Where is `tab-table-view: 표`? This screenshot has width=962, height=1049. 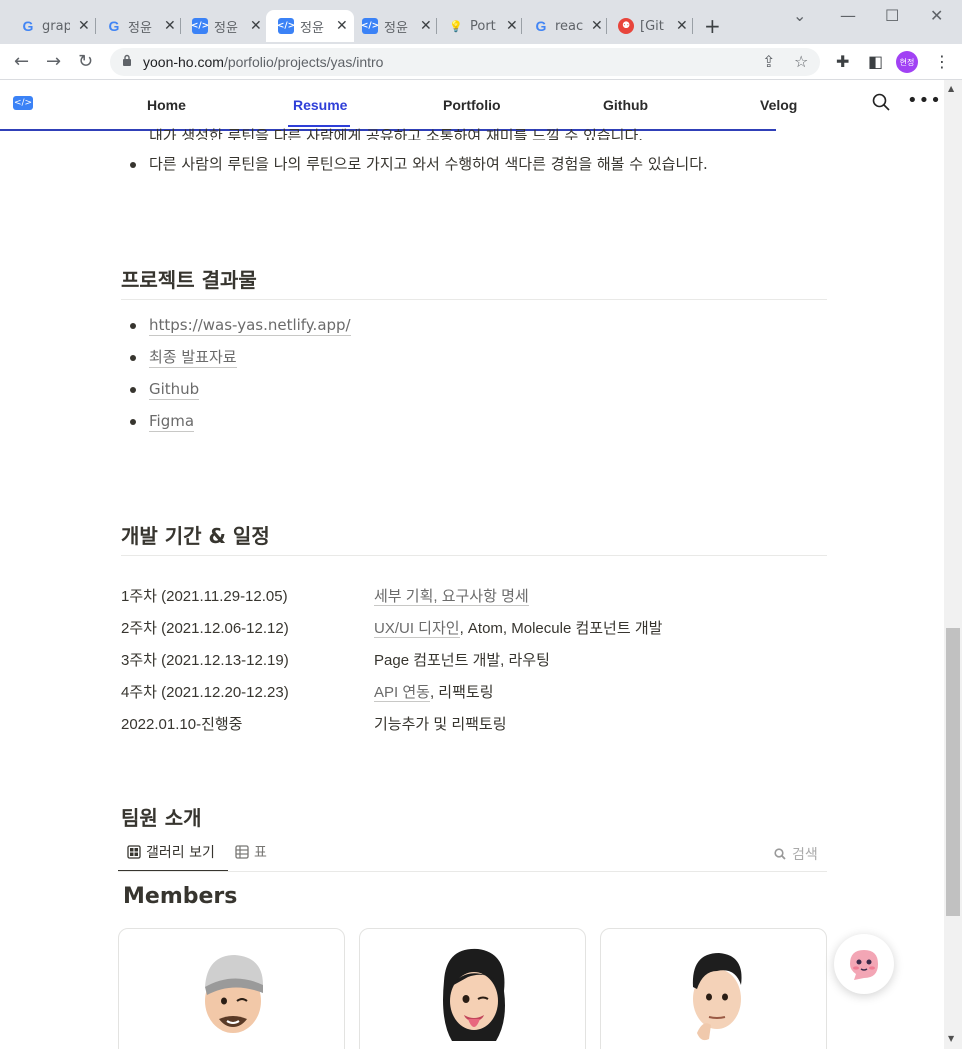
tab-table-view: 표 is located at coordinates (251, 852).